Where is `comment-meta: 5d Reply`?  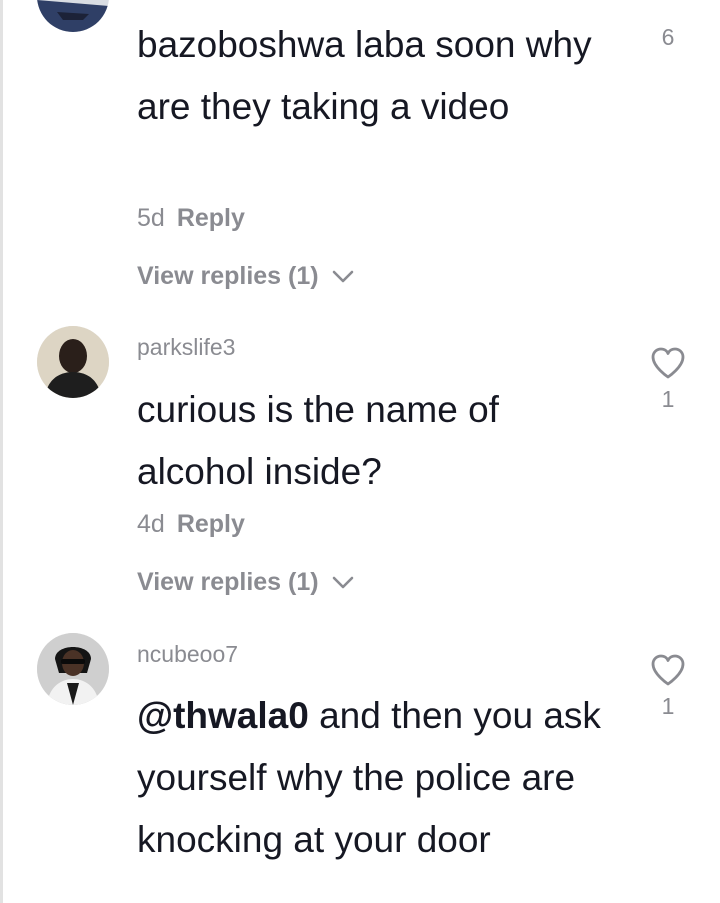 comment-meta: 5d Reply is located at coordinates (191, 218).